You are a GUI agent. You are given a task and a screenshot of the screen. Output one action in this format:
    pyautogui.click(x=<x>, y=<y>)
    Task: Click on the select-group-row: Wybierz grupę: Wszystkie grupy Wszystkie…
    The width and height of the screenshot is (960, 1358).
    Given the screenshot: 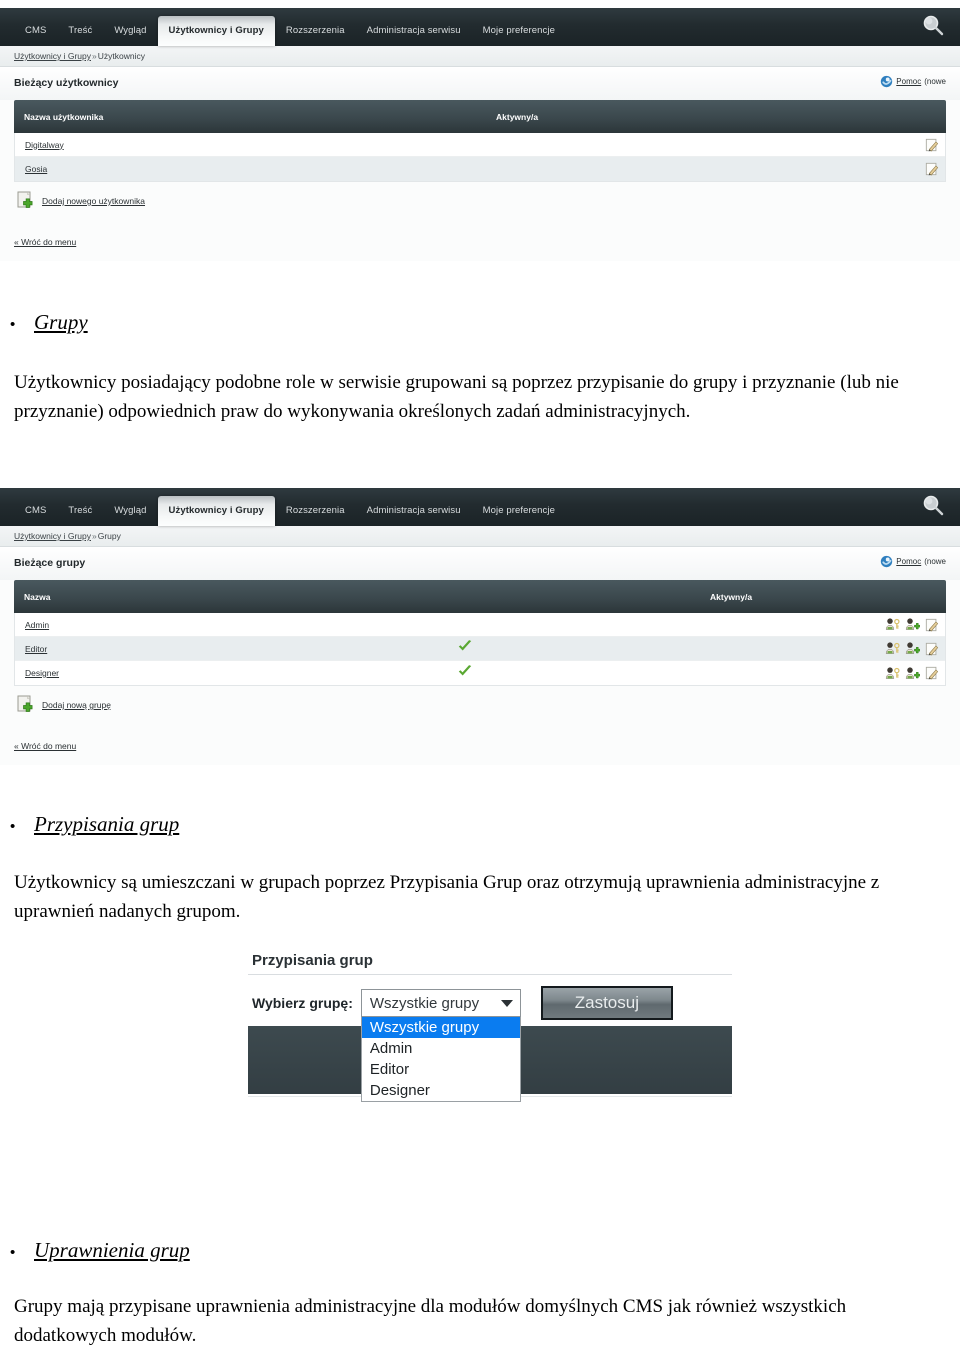 What is the action you would take?
    pyautogui.click(x=490, y=1044)
    